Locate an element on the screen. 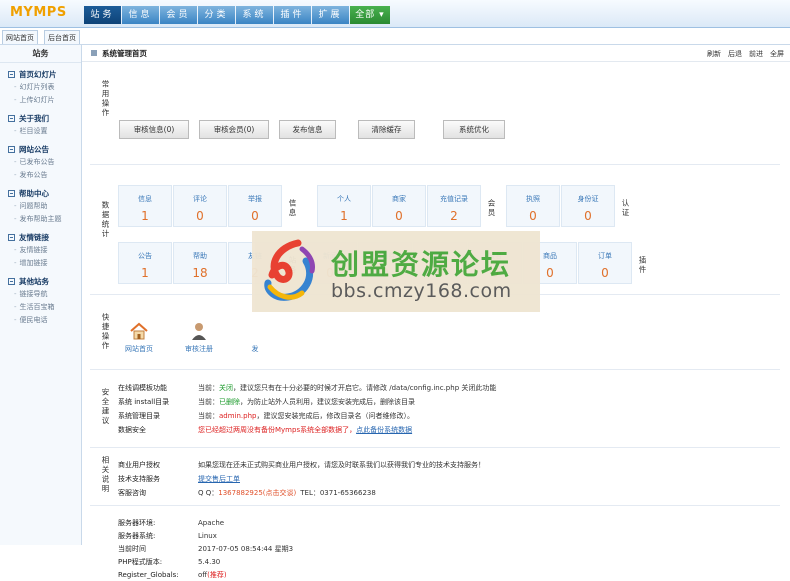  stat-cell: 个人 1 is located at coordinates (344, 206).